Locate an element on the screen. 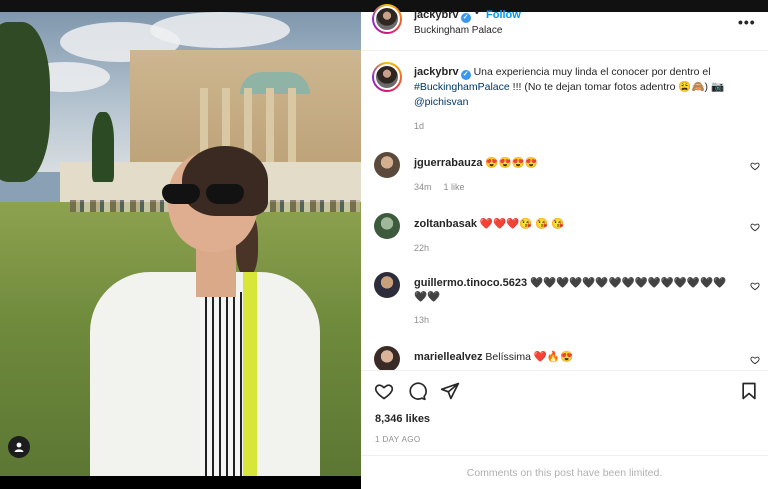 This screenshot has width=768, height=489. more-options-button: ••• is located at coordinates (747, 22).